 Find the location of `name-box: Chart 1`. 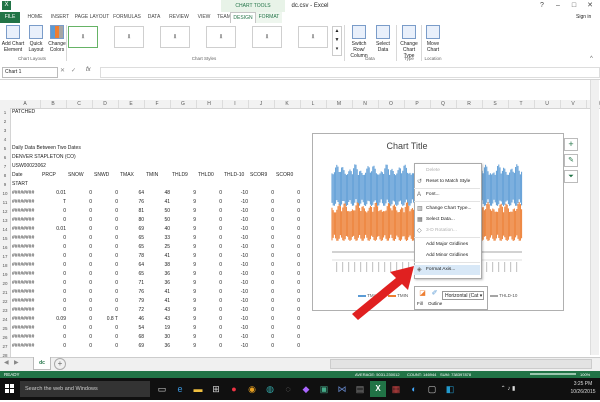

name-box: Chart 1 is located at coordinates (30, 72).